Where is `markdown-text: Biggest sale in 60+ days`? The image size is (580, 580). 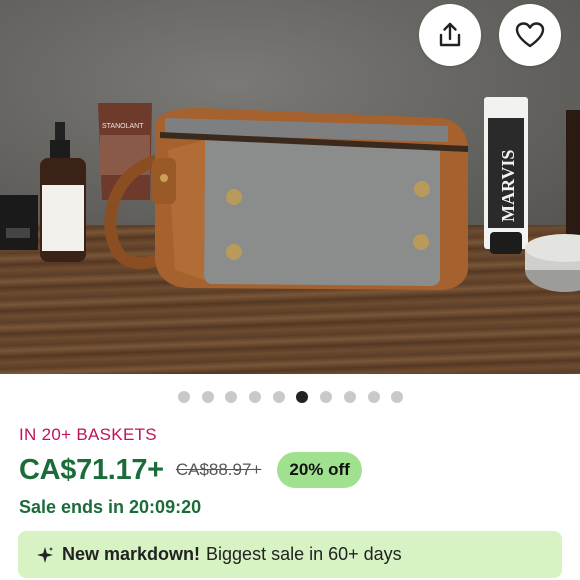
markdown-text: Biggest sale in 60+ days is located at coordinates (304, 554).